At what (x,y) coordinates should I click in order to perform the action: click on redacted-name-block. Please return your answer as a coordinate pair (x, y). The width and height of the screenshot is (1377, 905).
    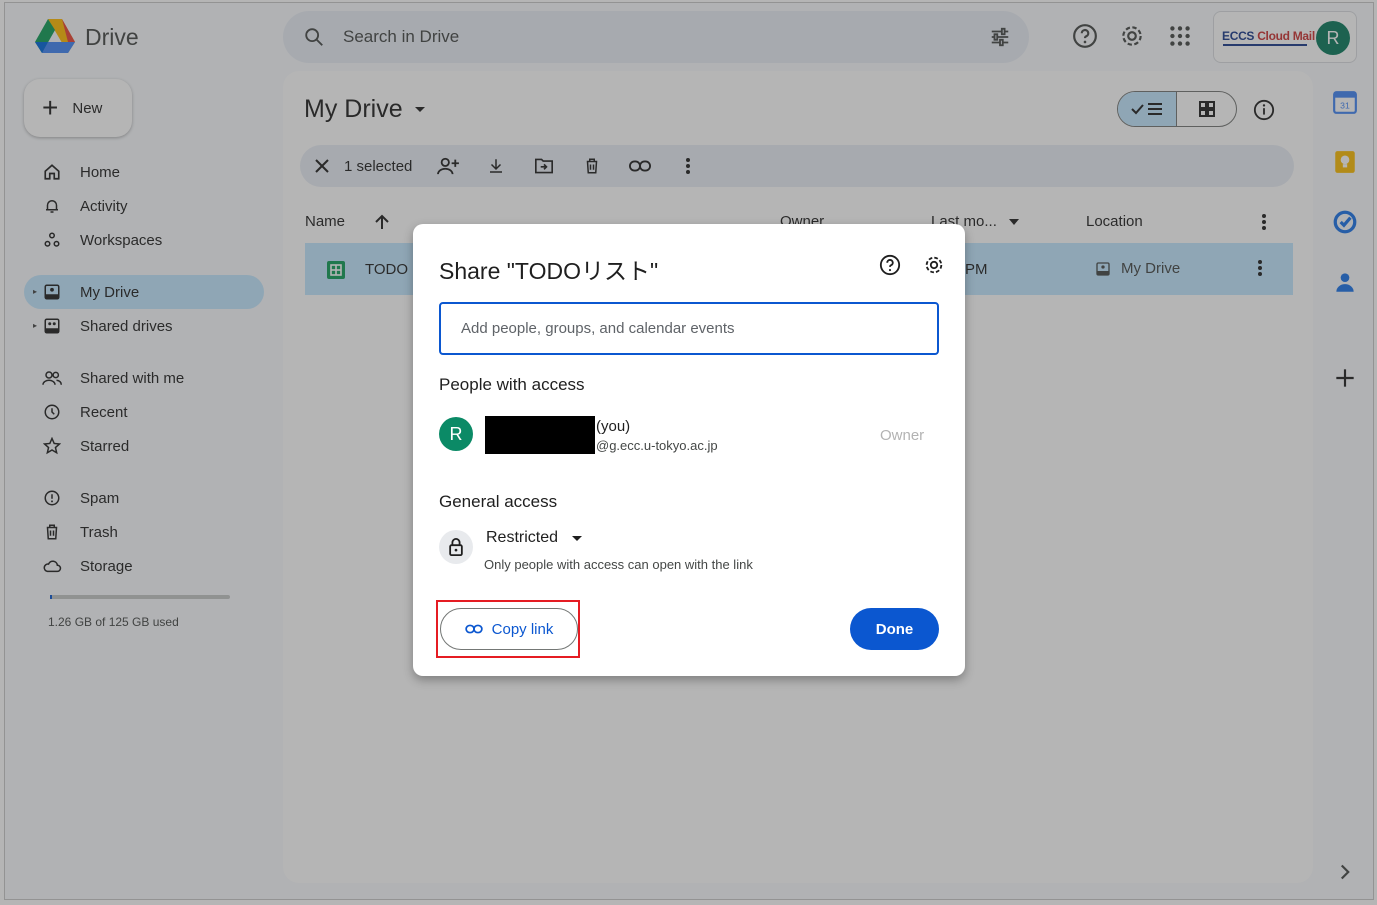
    Looking at the image, I should click on (540, 435).